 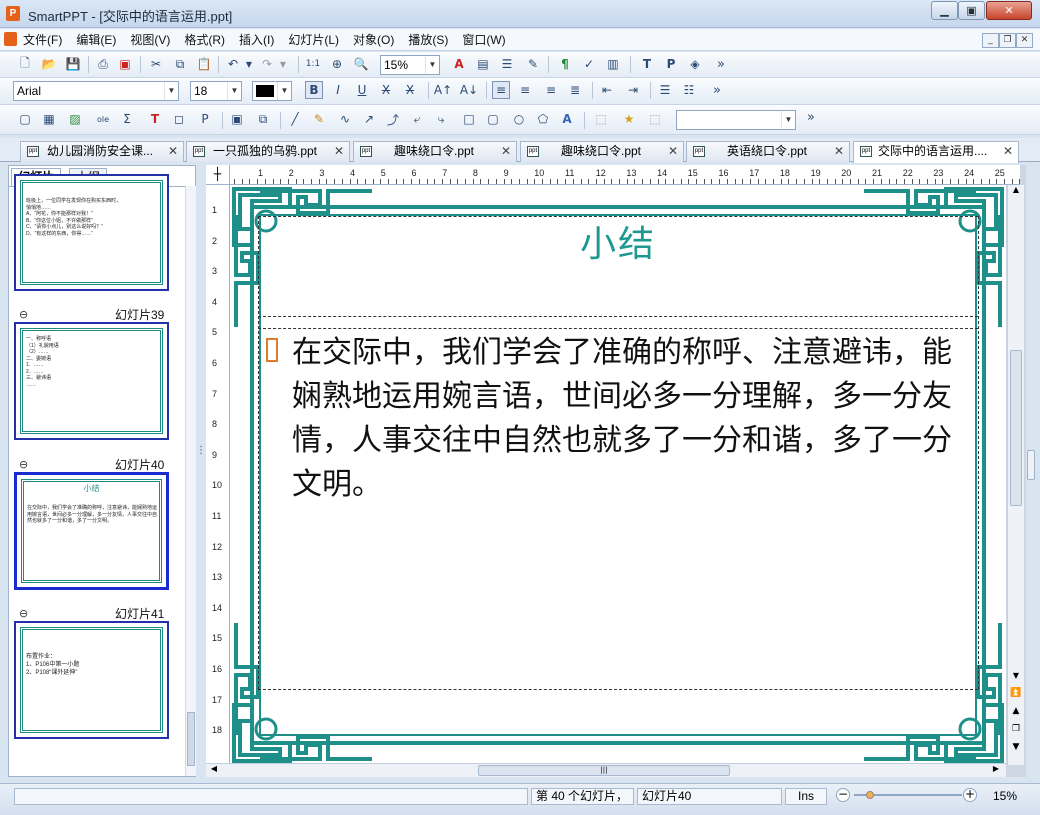 I want to click on tab-doc-1: ppt 幼儿园消防安全课... ✕, so click(x=102, y=151).